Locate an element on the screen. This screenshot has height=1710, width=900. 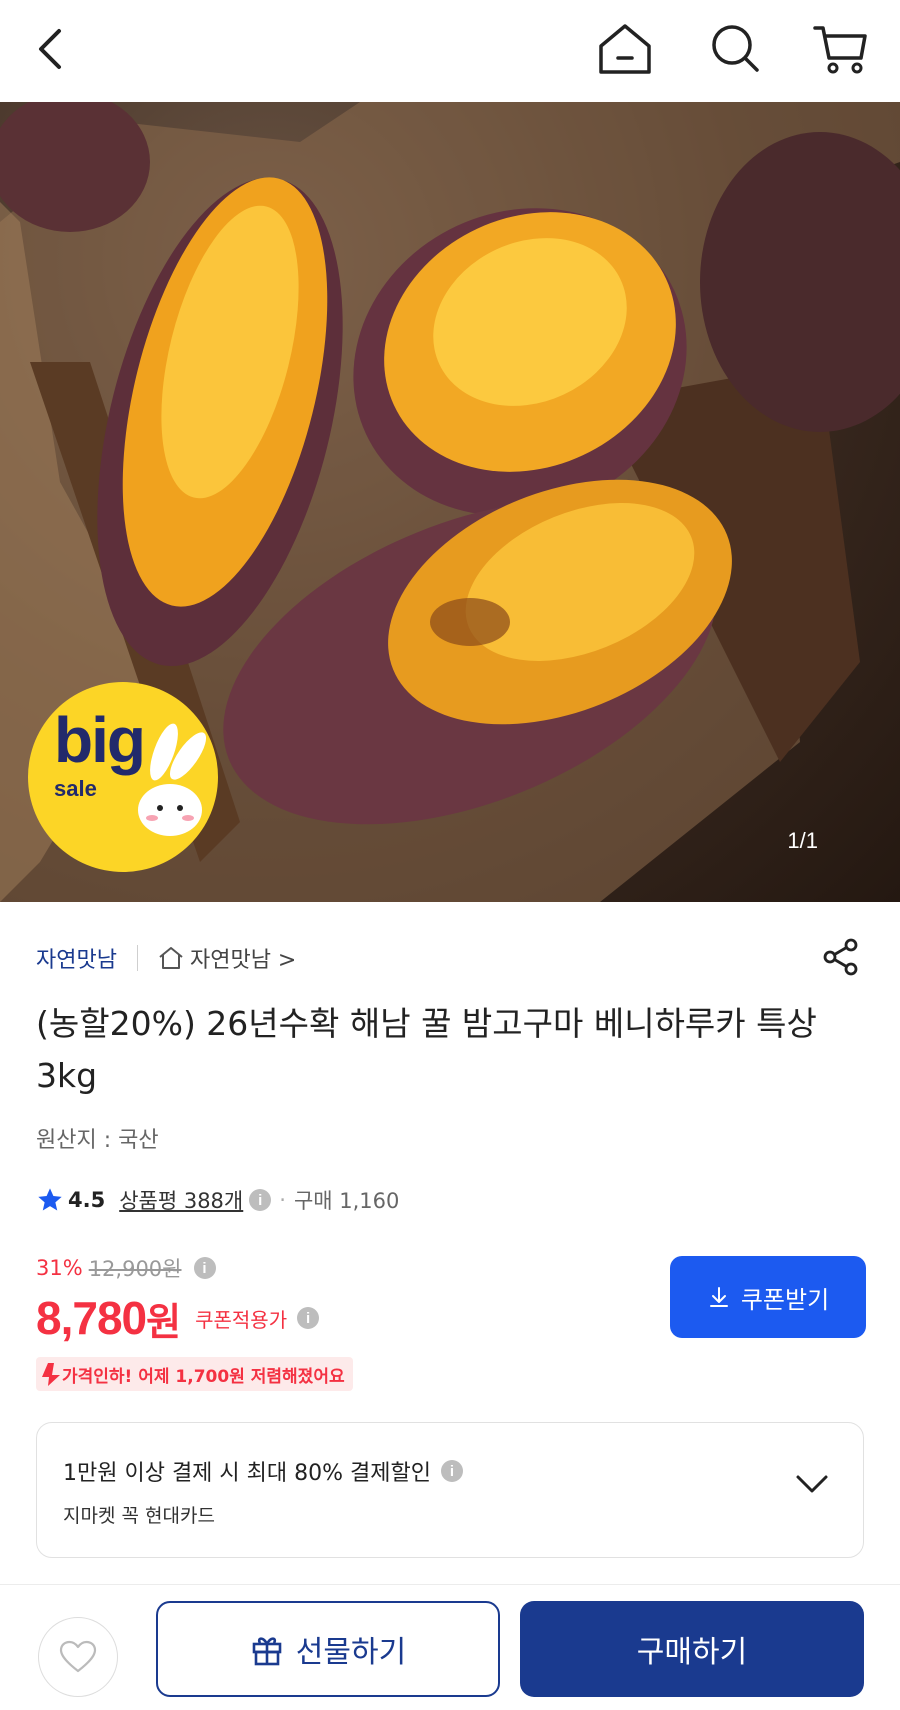
discount-percent: 31% is located at coordinates (59, 1268).